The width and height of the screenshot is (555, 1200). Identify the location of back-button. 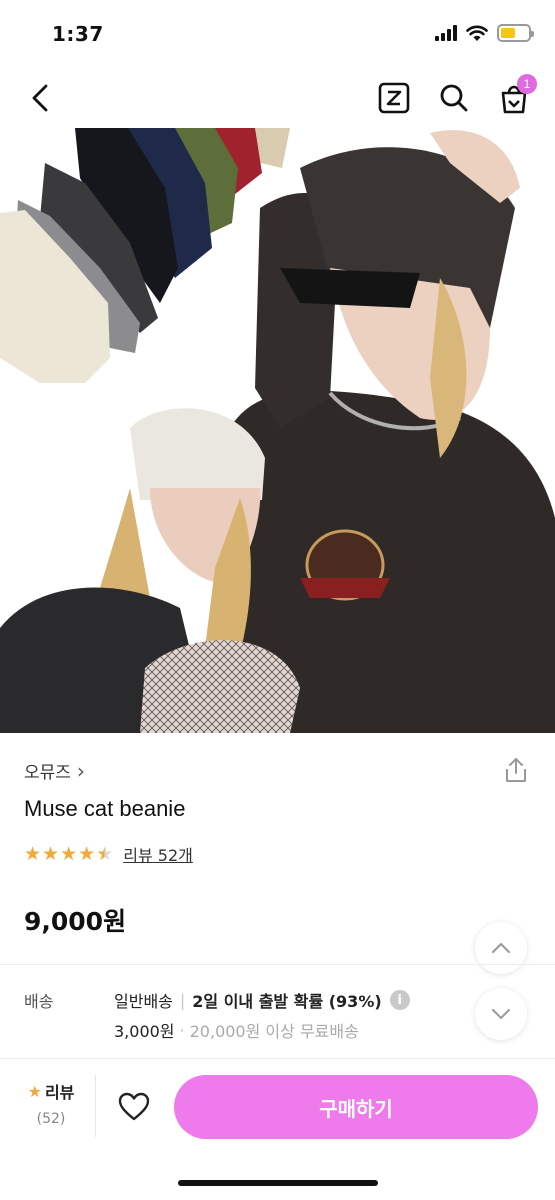
(40, 98).